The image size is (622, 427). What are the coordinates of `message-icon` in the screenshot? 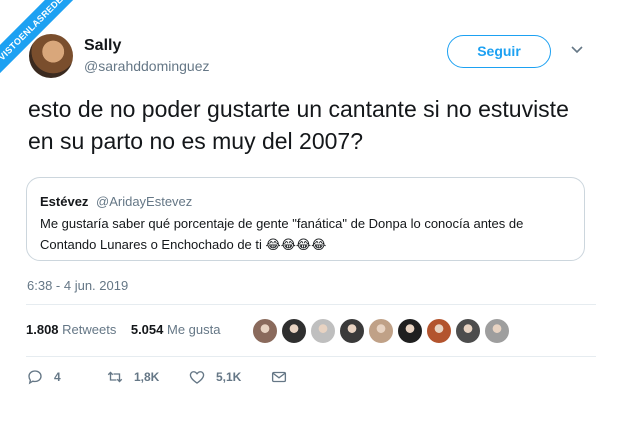 It's located at (279, 377).